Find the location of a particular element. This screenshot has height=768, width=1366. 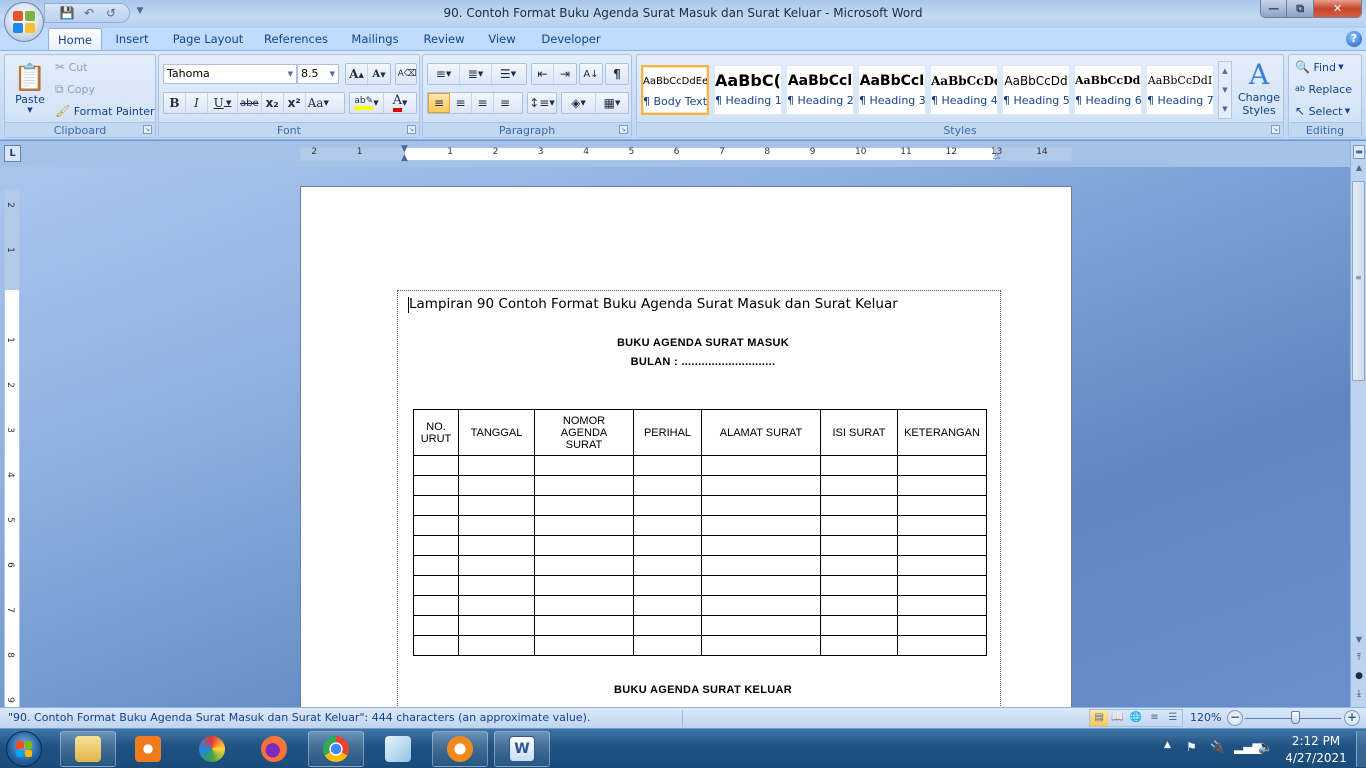

highlight-color-button: ab✎ ▼ is located at coordinates (367, 103).